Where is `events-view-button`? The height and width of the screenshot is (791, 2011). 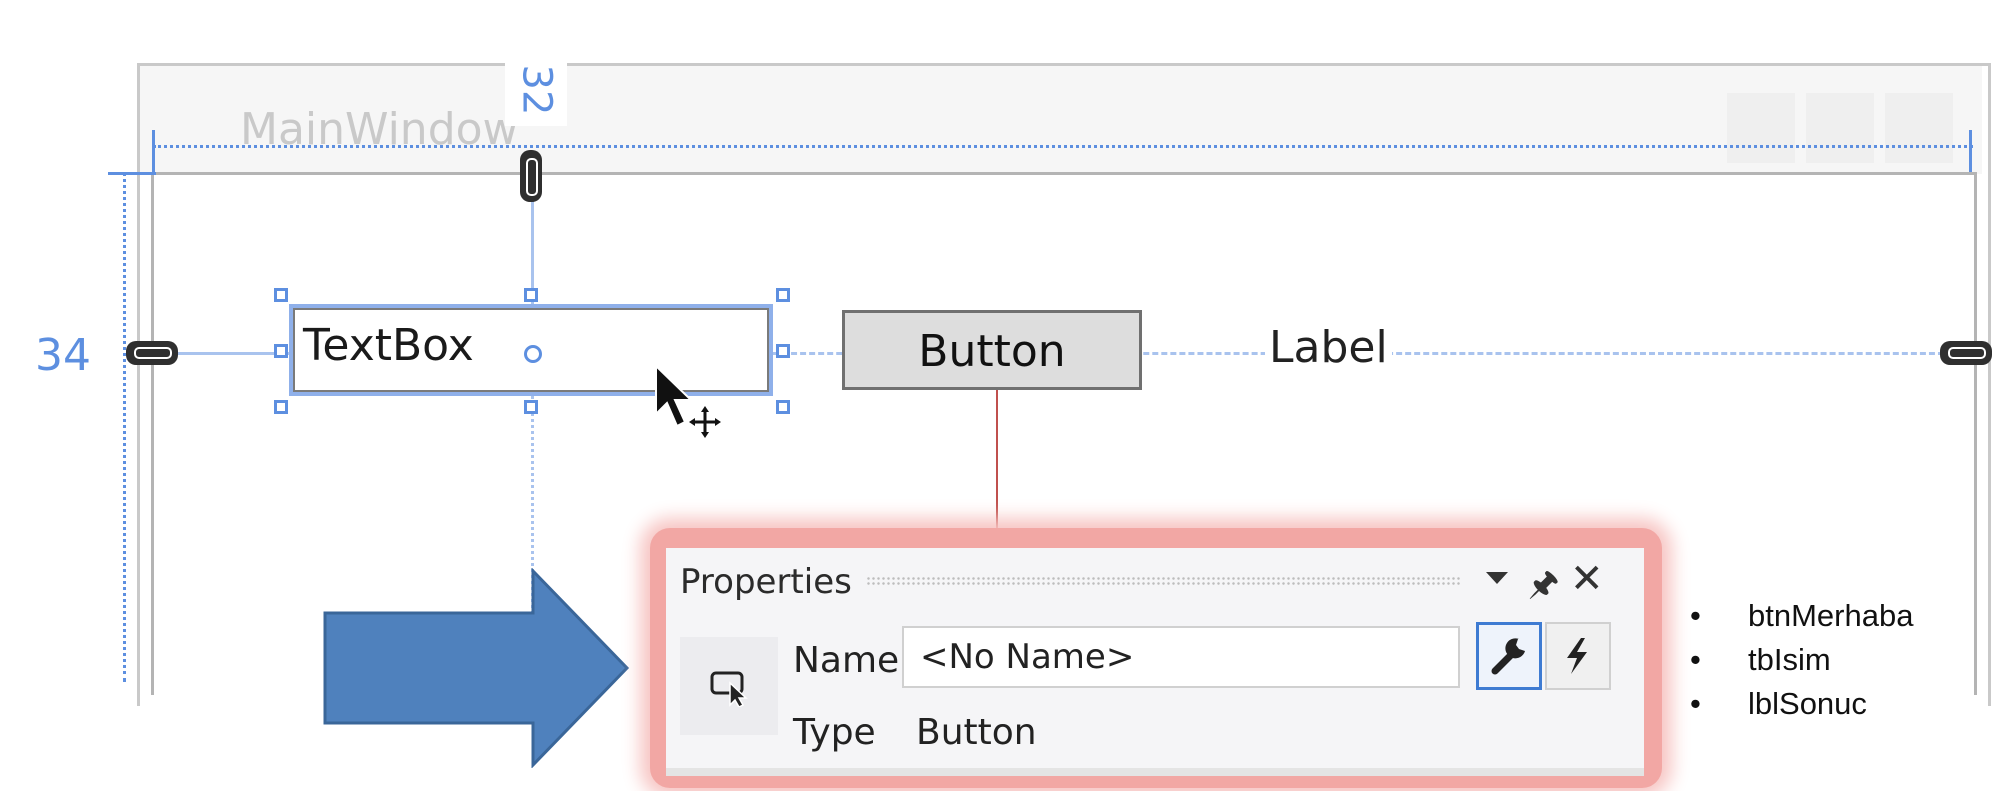 events-view-button is located at coordinates (1578, 656).